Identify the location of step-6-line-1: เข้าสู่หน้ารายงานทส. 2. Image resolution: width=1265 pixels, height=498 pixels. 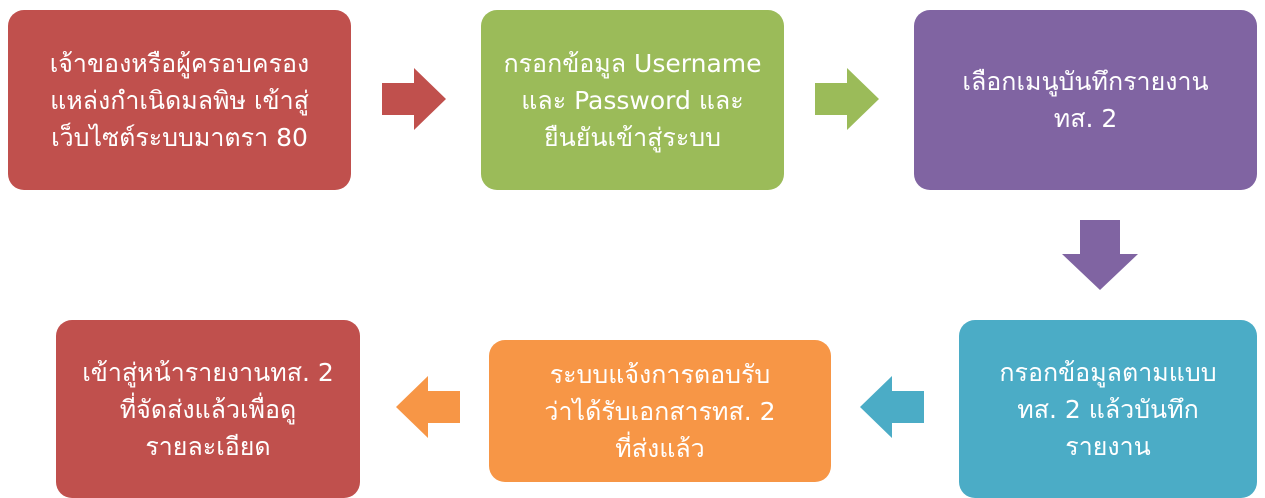
(208, 372).